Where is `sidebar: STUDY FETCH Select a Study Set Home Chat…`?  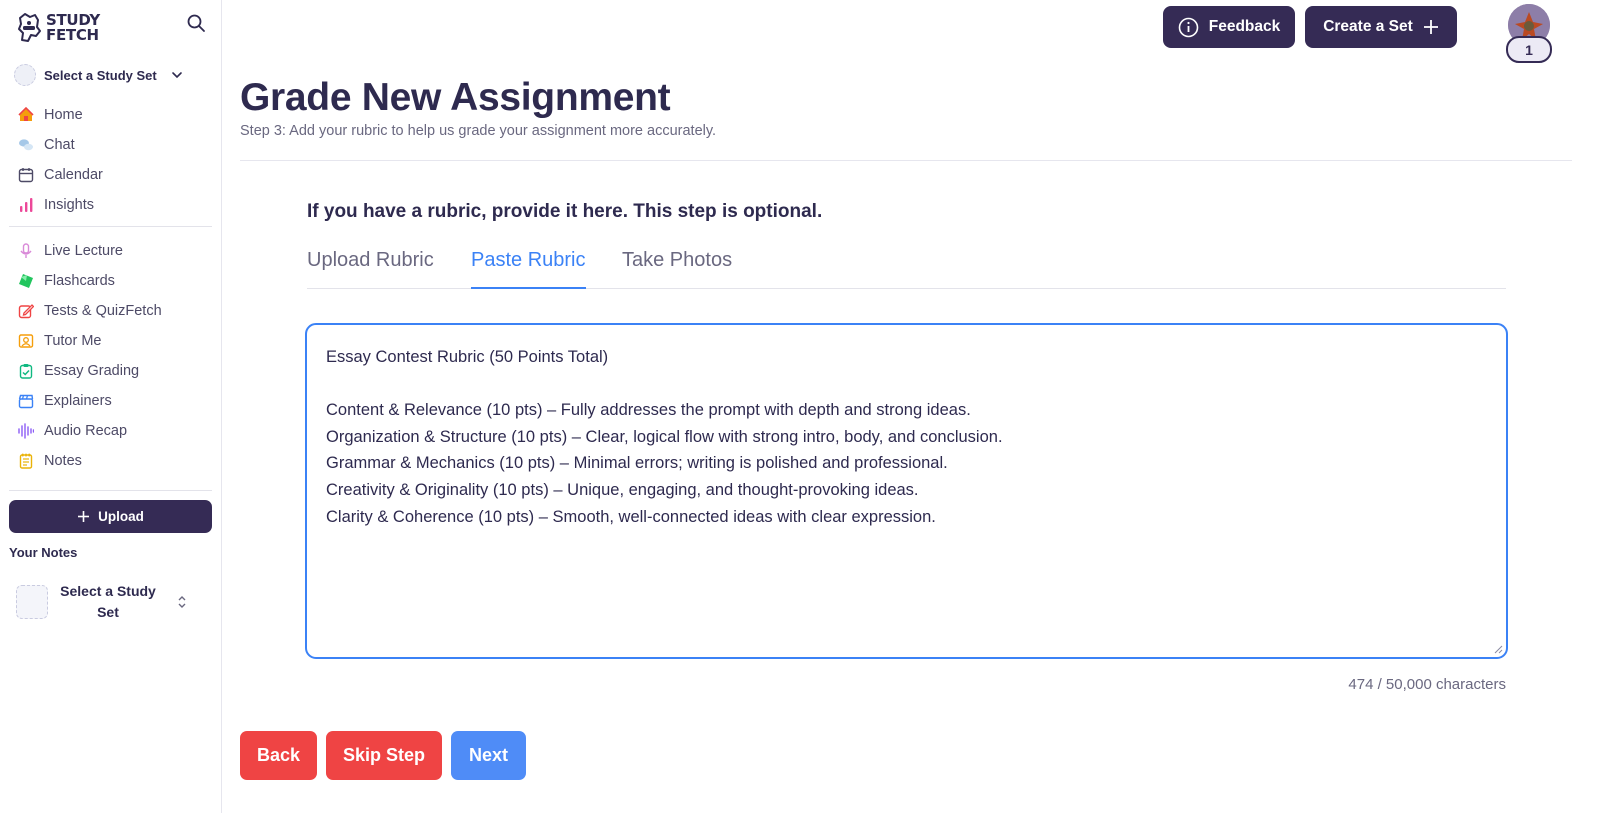
sidebar: STUDY FETCH Select a Study Set Home Chat… is located at coordinates (111, 406).